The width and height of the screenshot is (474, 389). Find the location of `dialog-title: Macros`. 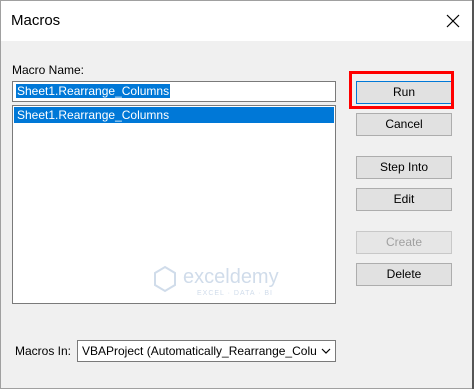

dialog-title: Macros is located at coordinates (36, 20).